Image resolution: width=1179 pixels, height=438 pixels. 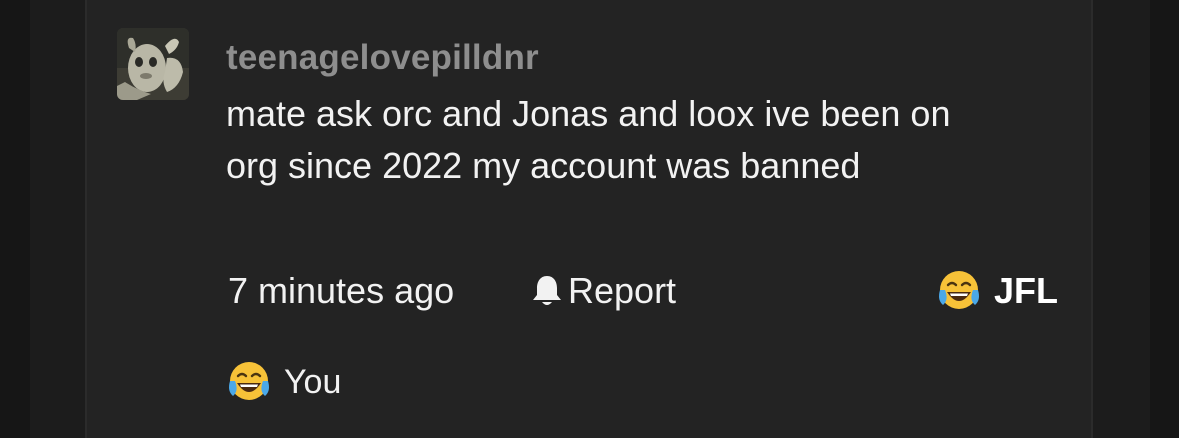 What do you see at coordinates (622, 290) in the screenshot?
I see `report-label: Report` at bounding box center [622, 290].